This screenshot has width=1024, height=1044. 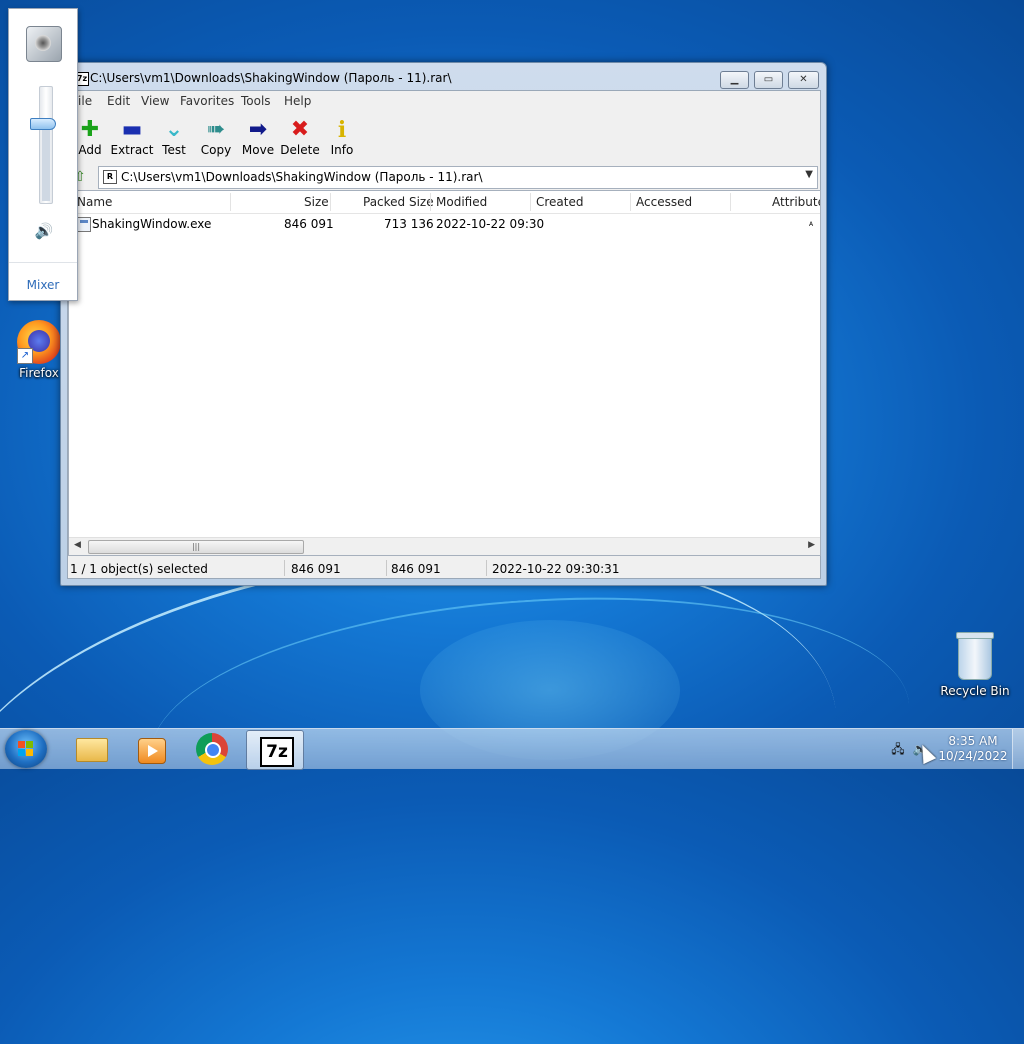 What do you see at coordinates (297, 101) in the screenshot?
I see `menu-help: Help` at bounding box center [297, 101].